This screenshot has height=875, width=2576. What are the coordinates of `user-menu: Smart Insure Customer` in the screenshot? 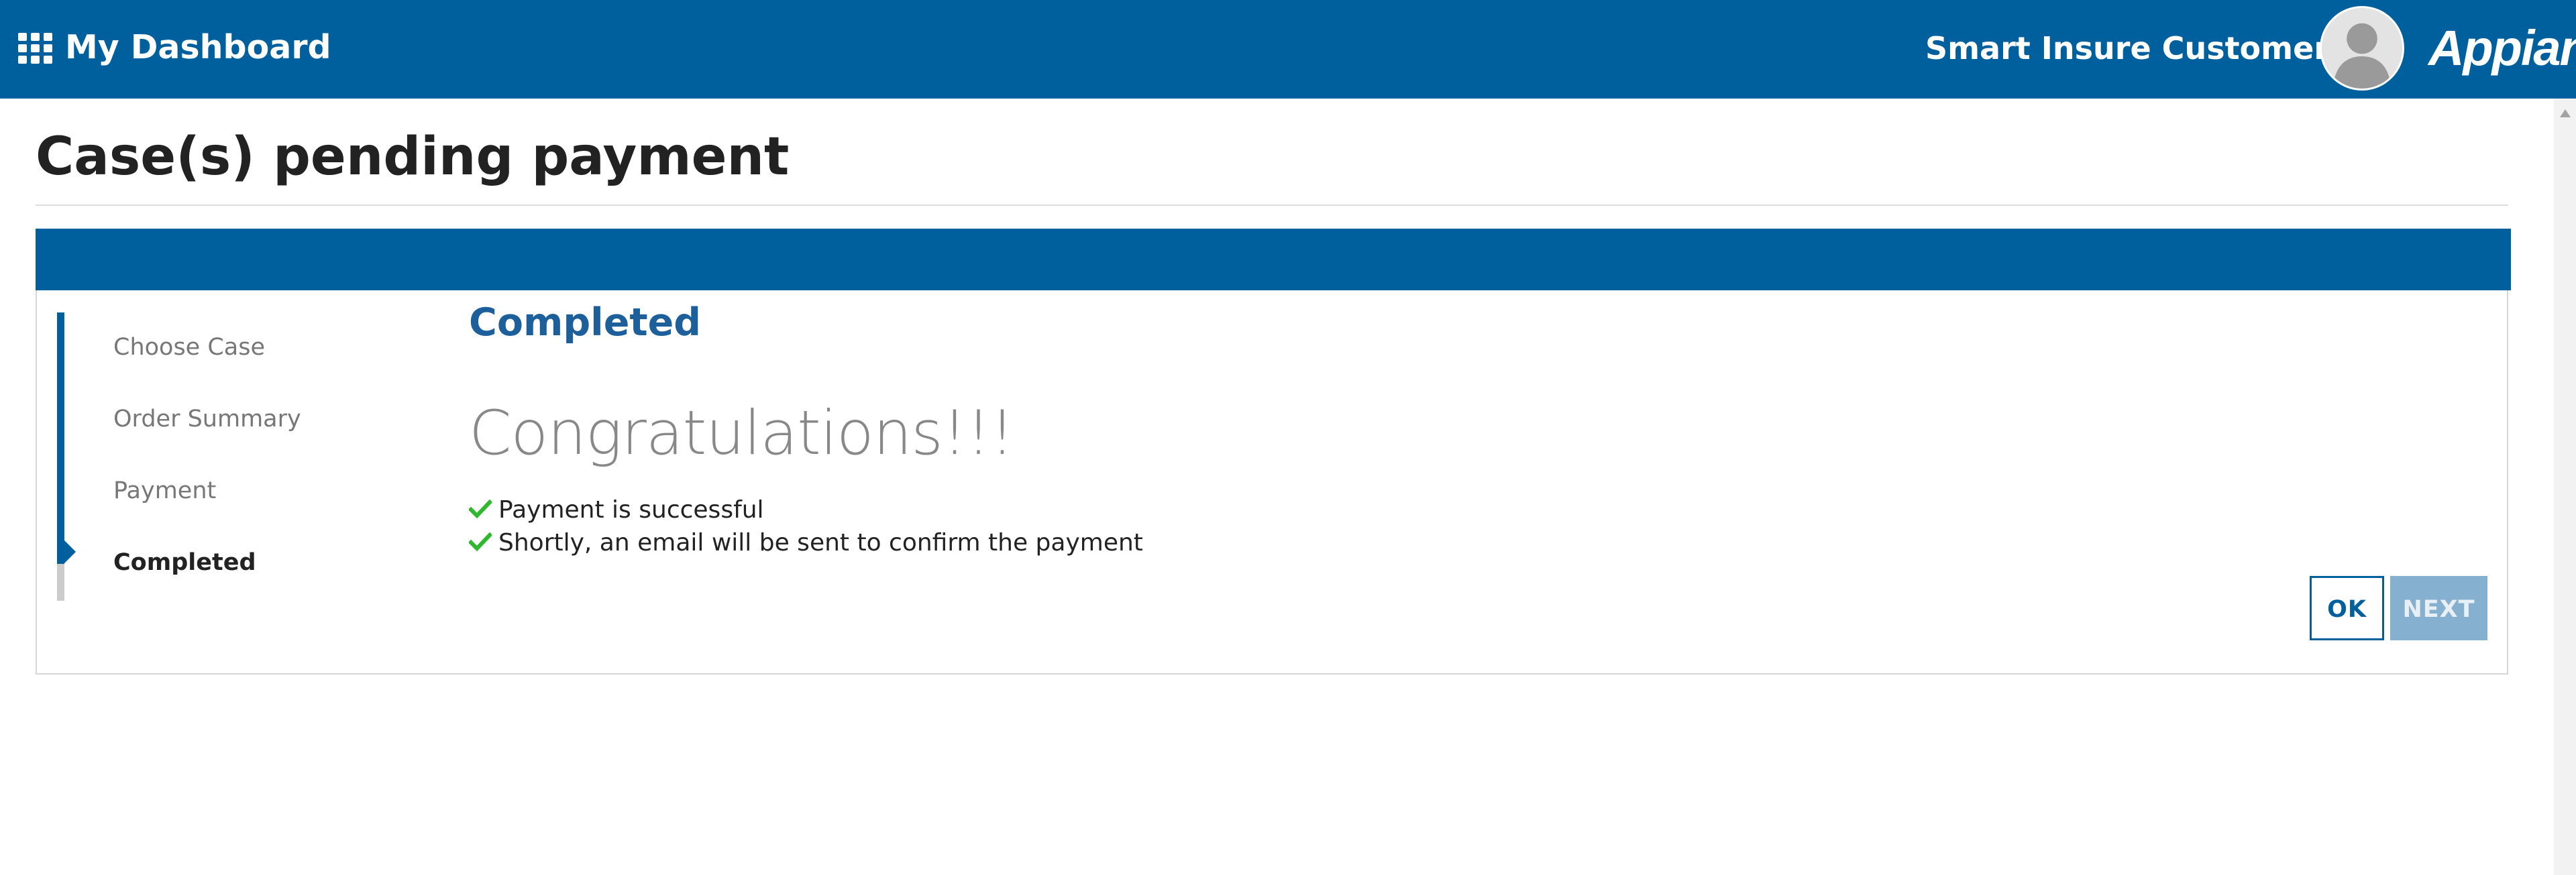 It's located at (2138, 48).